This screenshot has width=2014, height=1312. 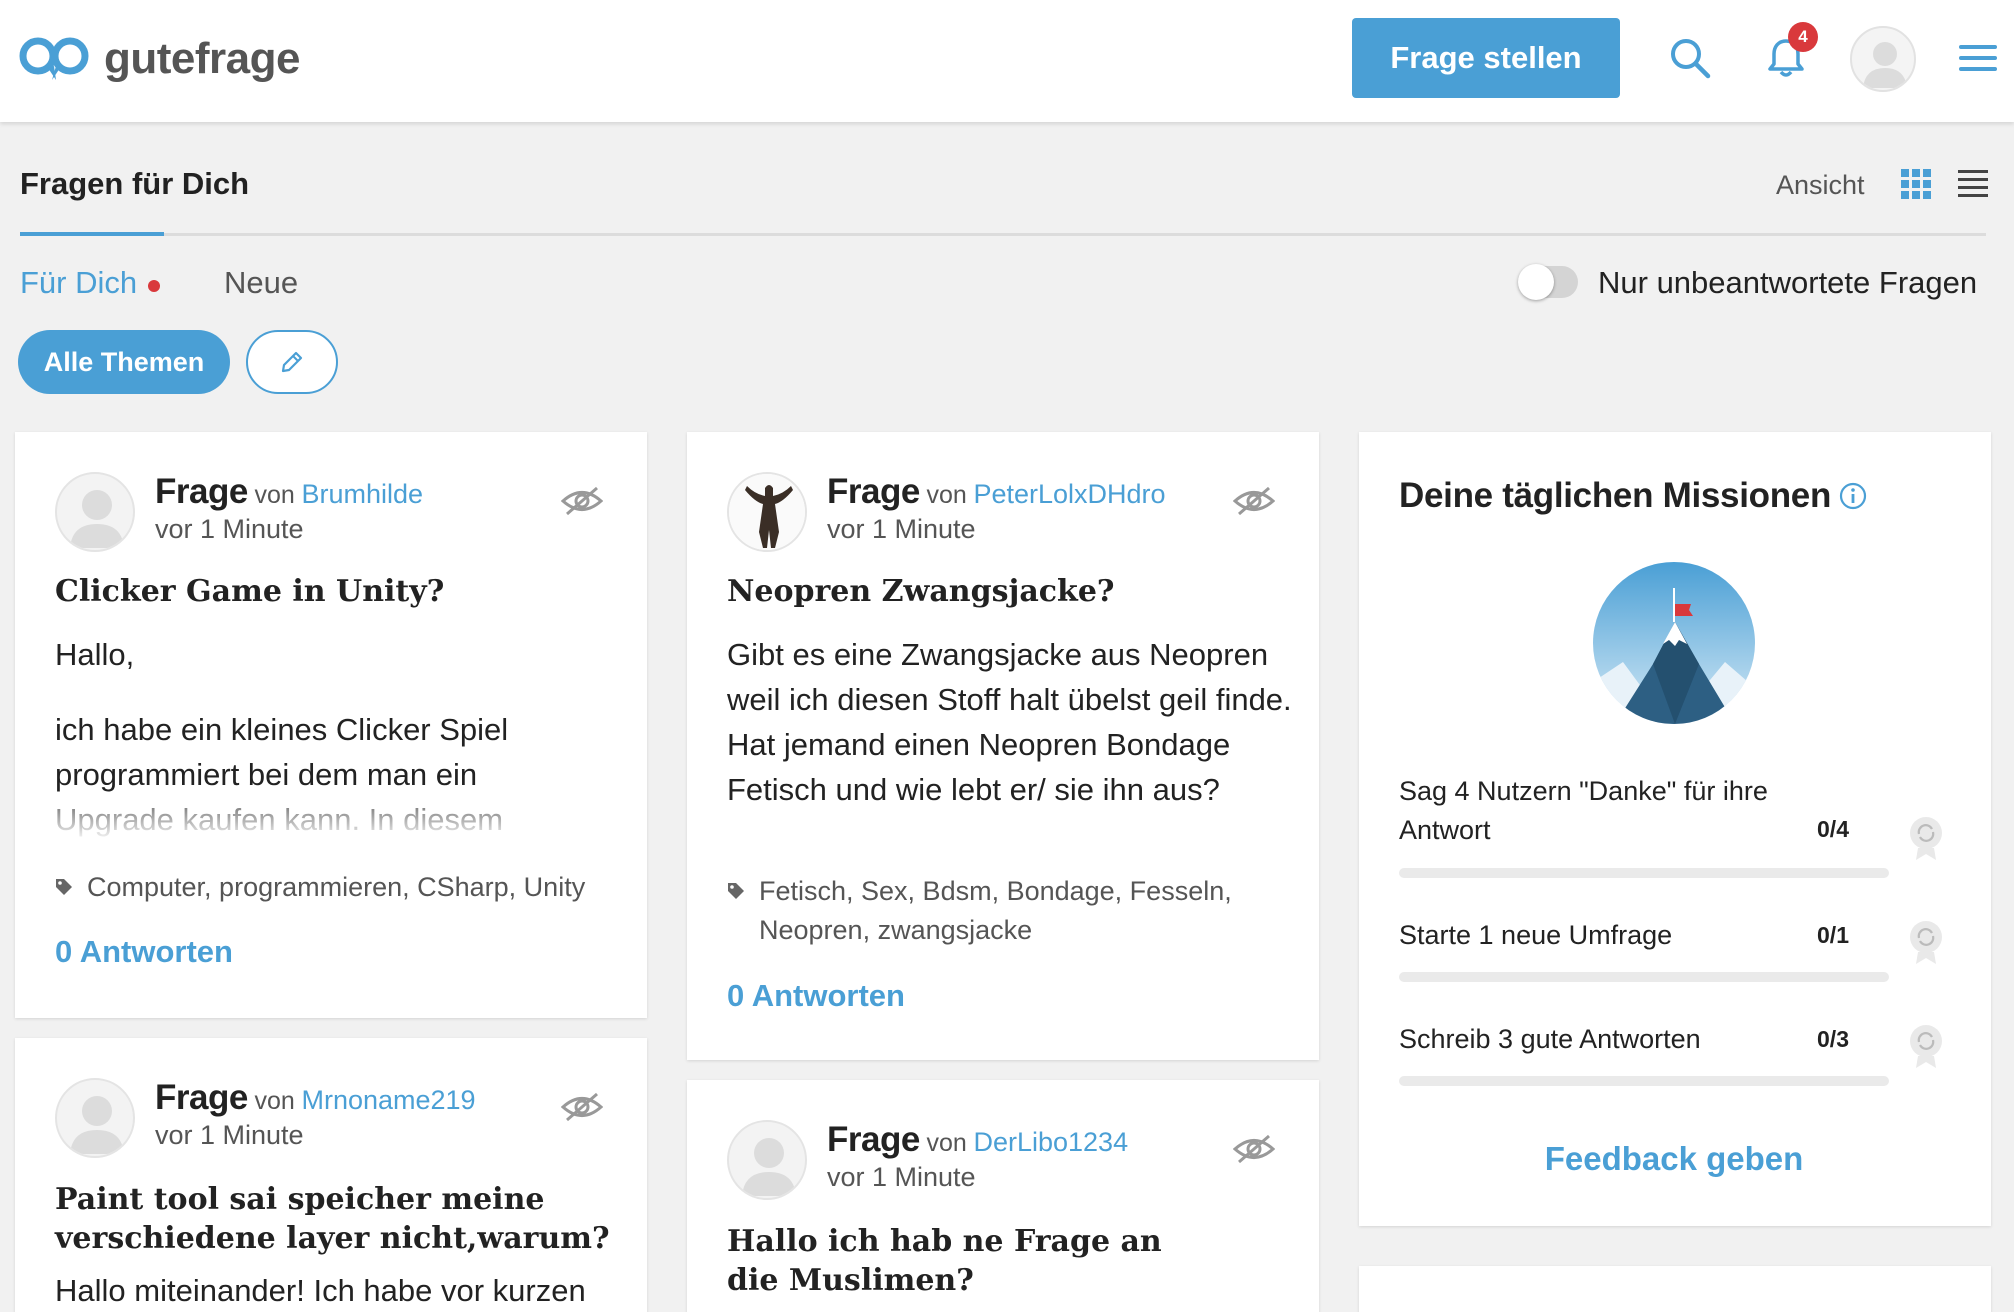 What do you see at coordinates (388, 1100) in the screenshot?
I see `author-link: Mrnoname219` at bounding box center [388, 1100].